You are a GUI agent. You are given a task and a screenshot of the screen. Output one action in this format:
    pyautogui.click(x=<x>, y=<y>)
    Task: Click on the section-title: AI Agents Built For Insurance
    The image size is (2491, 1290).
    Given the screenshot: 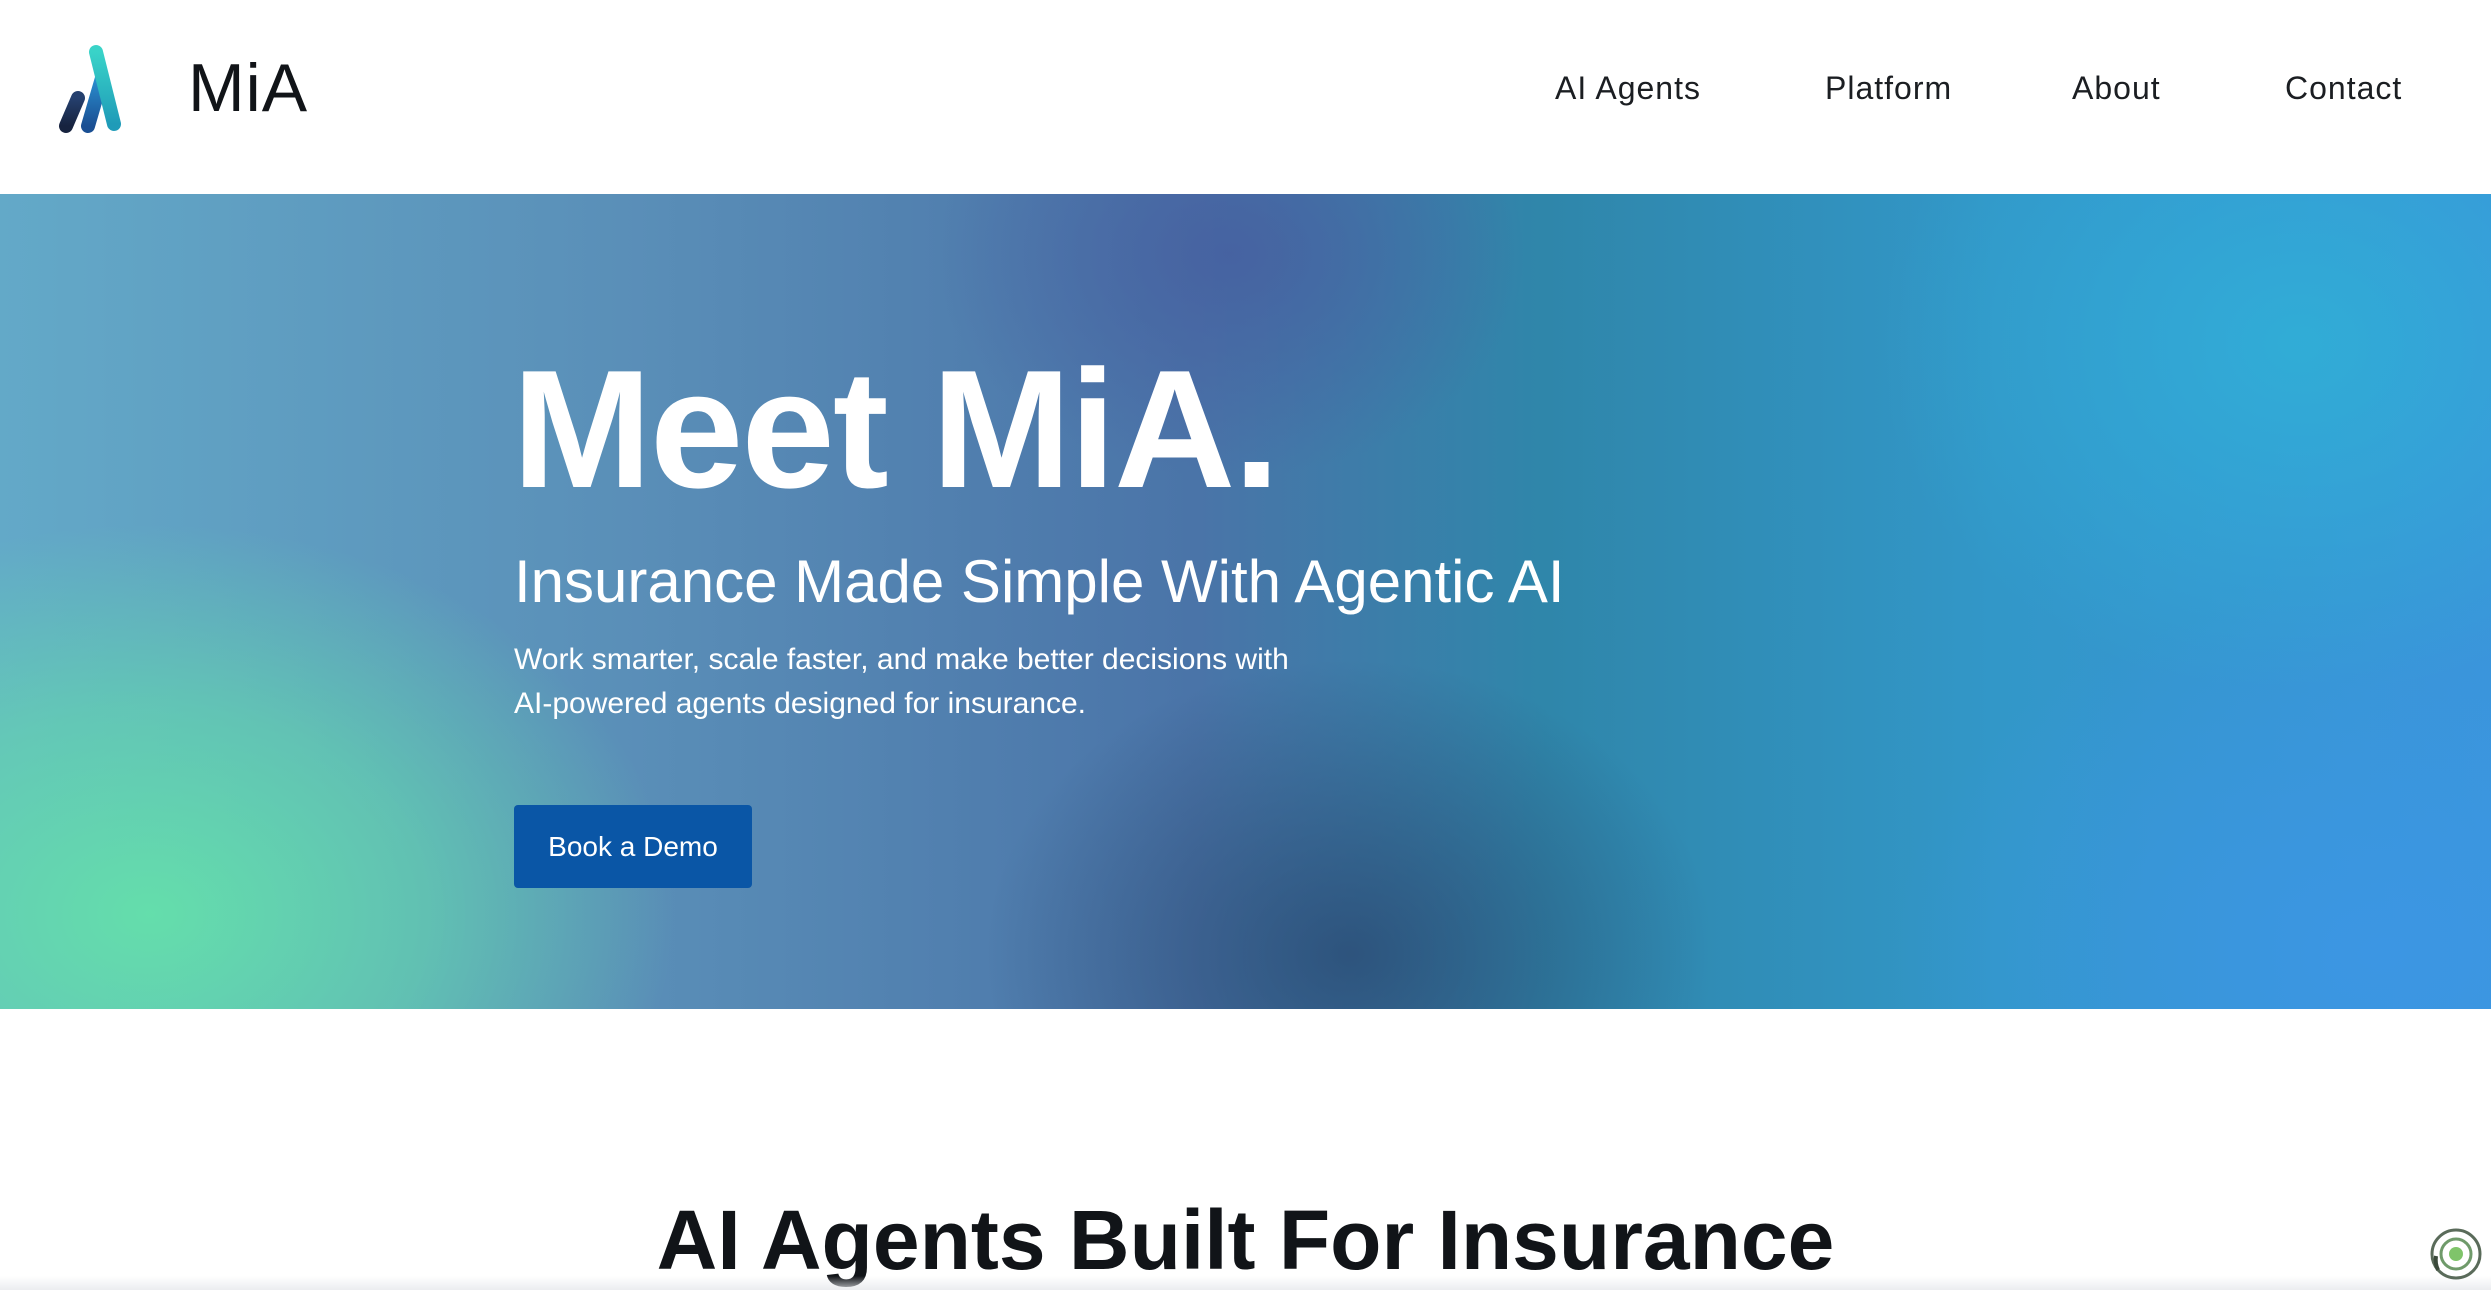 What is the action you would take?
    pyautogui.click(x=1245, y=1240)
    